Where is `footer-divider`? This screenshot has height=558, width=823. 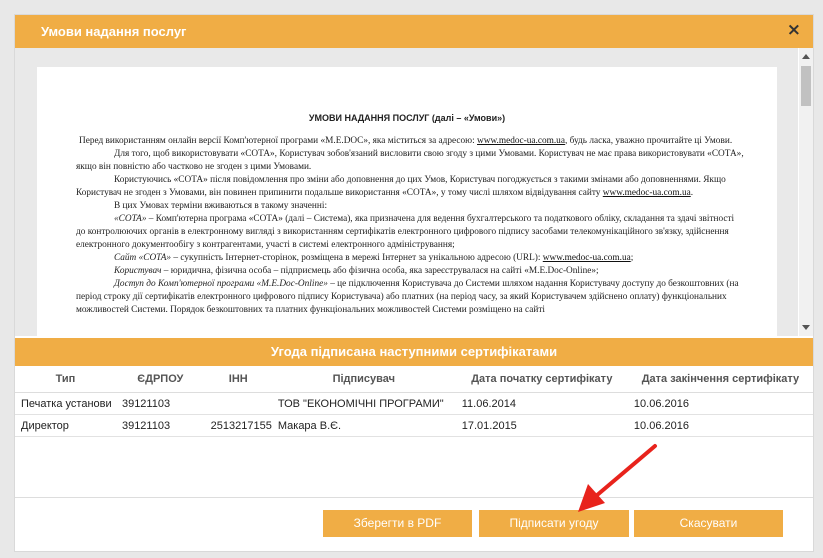 footer-divider is located at coordinates (414, 497).